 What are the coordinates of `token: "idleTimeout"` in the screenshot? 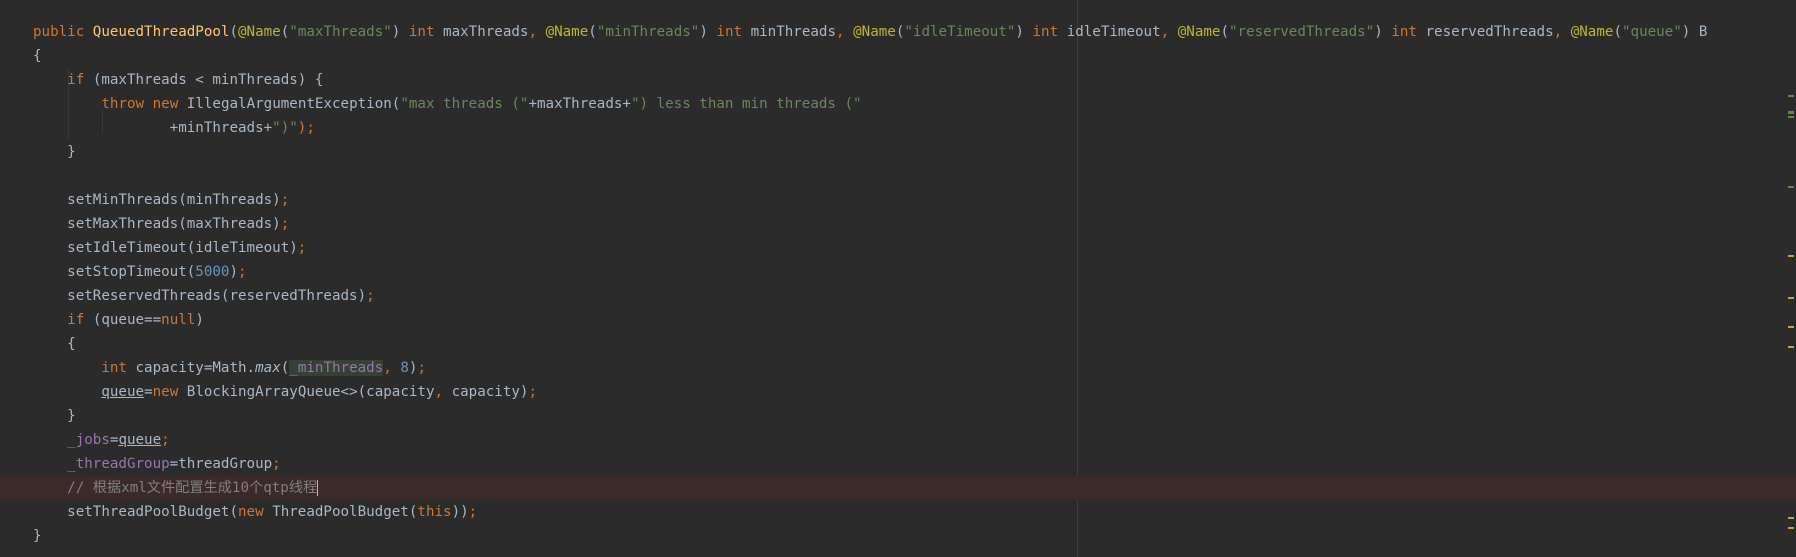 It's located at (960, 32).